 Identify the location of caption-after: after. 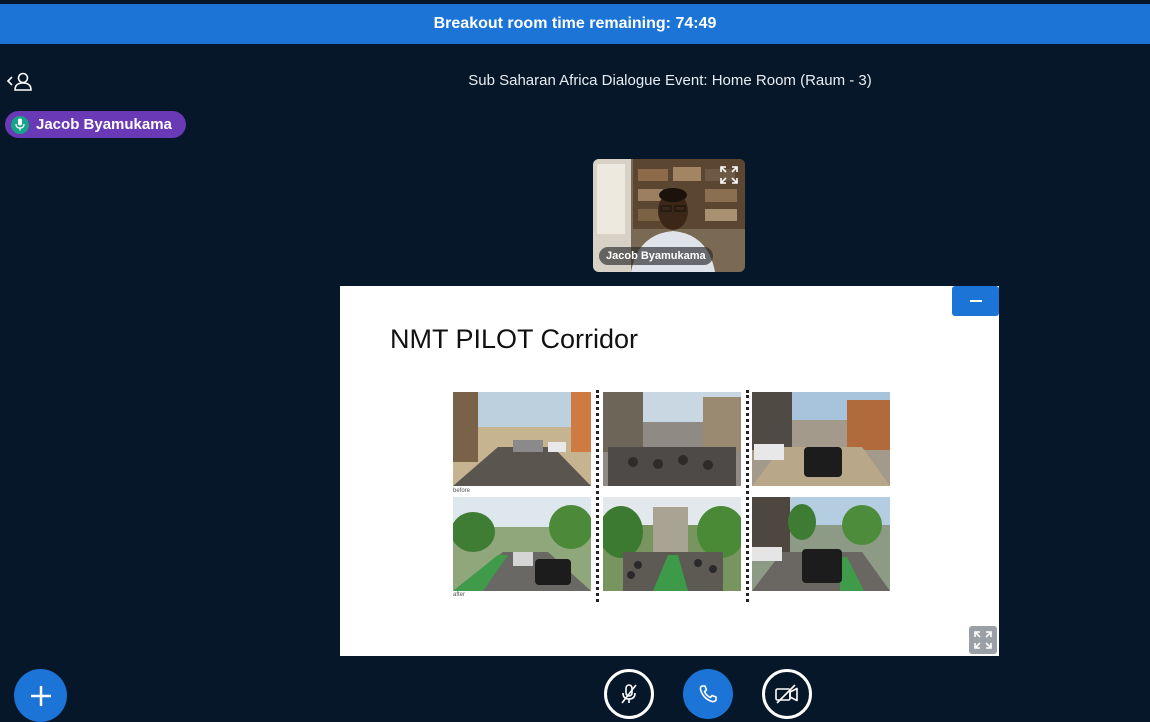
(459, 595).